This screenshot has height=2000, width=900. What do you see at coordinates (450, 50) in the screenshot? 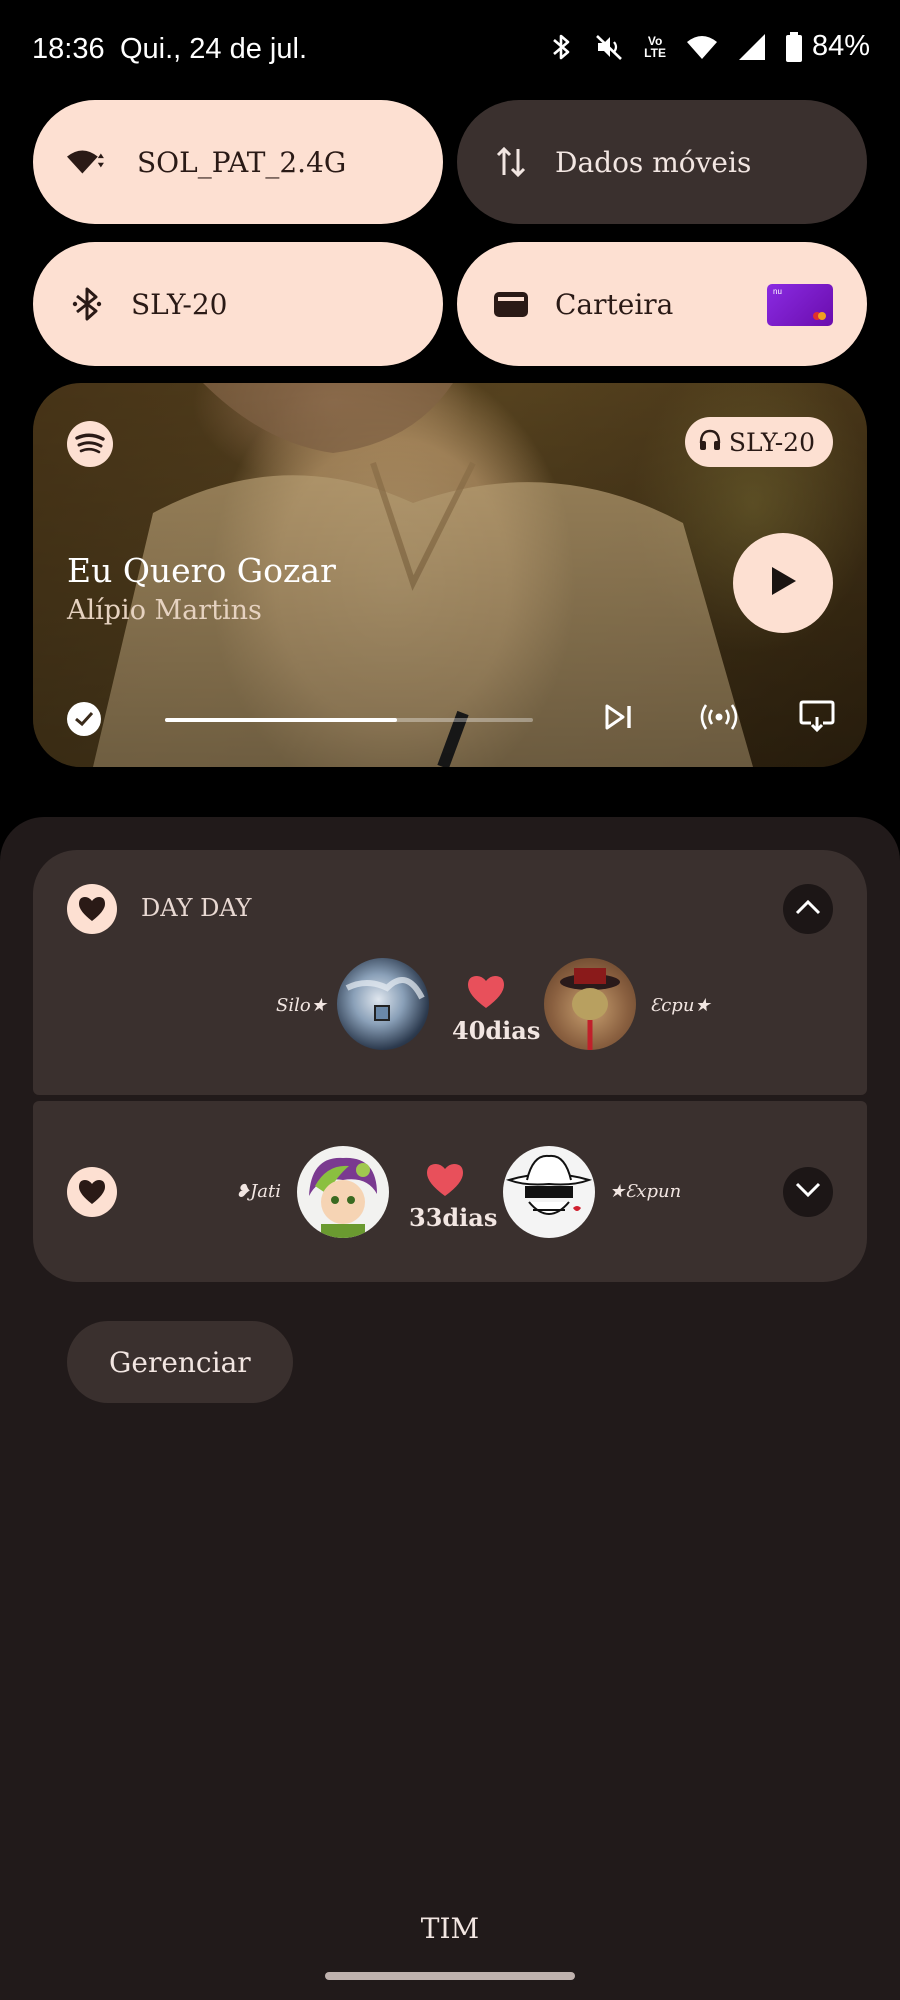
I see `status-bar: 18:36 Qui., 24 de jul. Vo LTE 84%` at bounding box center [450, 50].